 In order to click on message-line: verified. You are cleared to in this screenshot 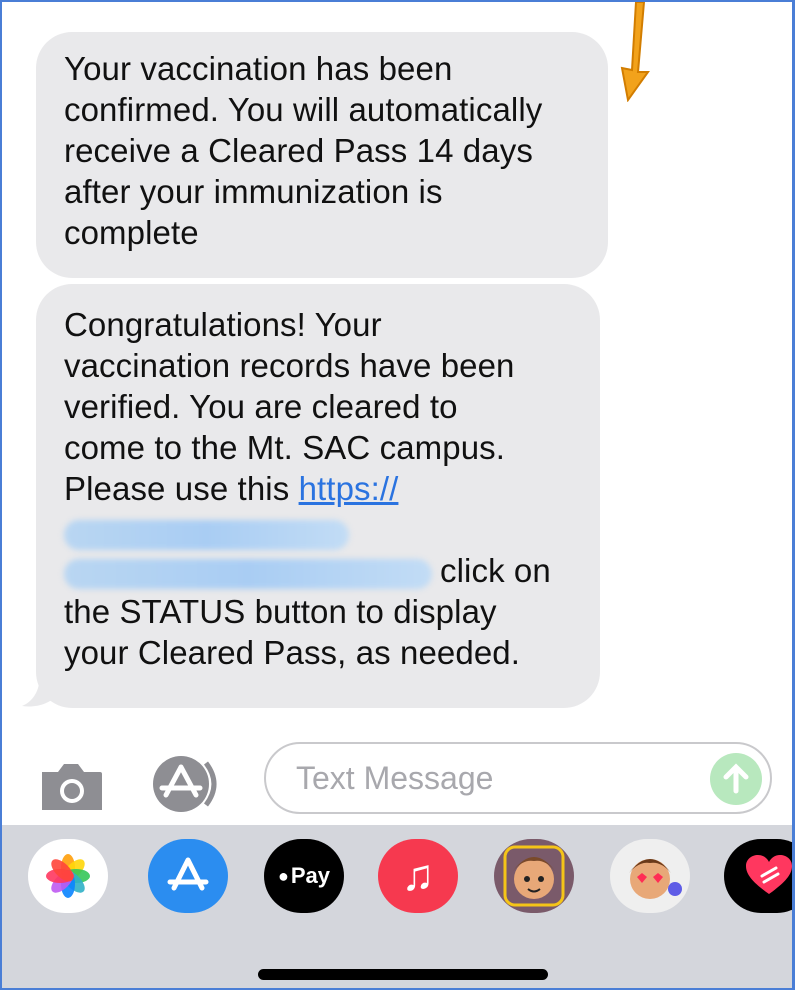, I will do `click(261, 406)`.